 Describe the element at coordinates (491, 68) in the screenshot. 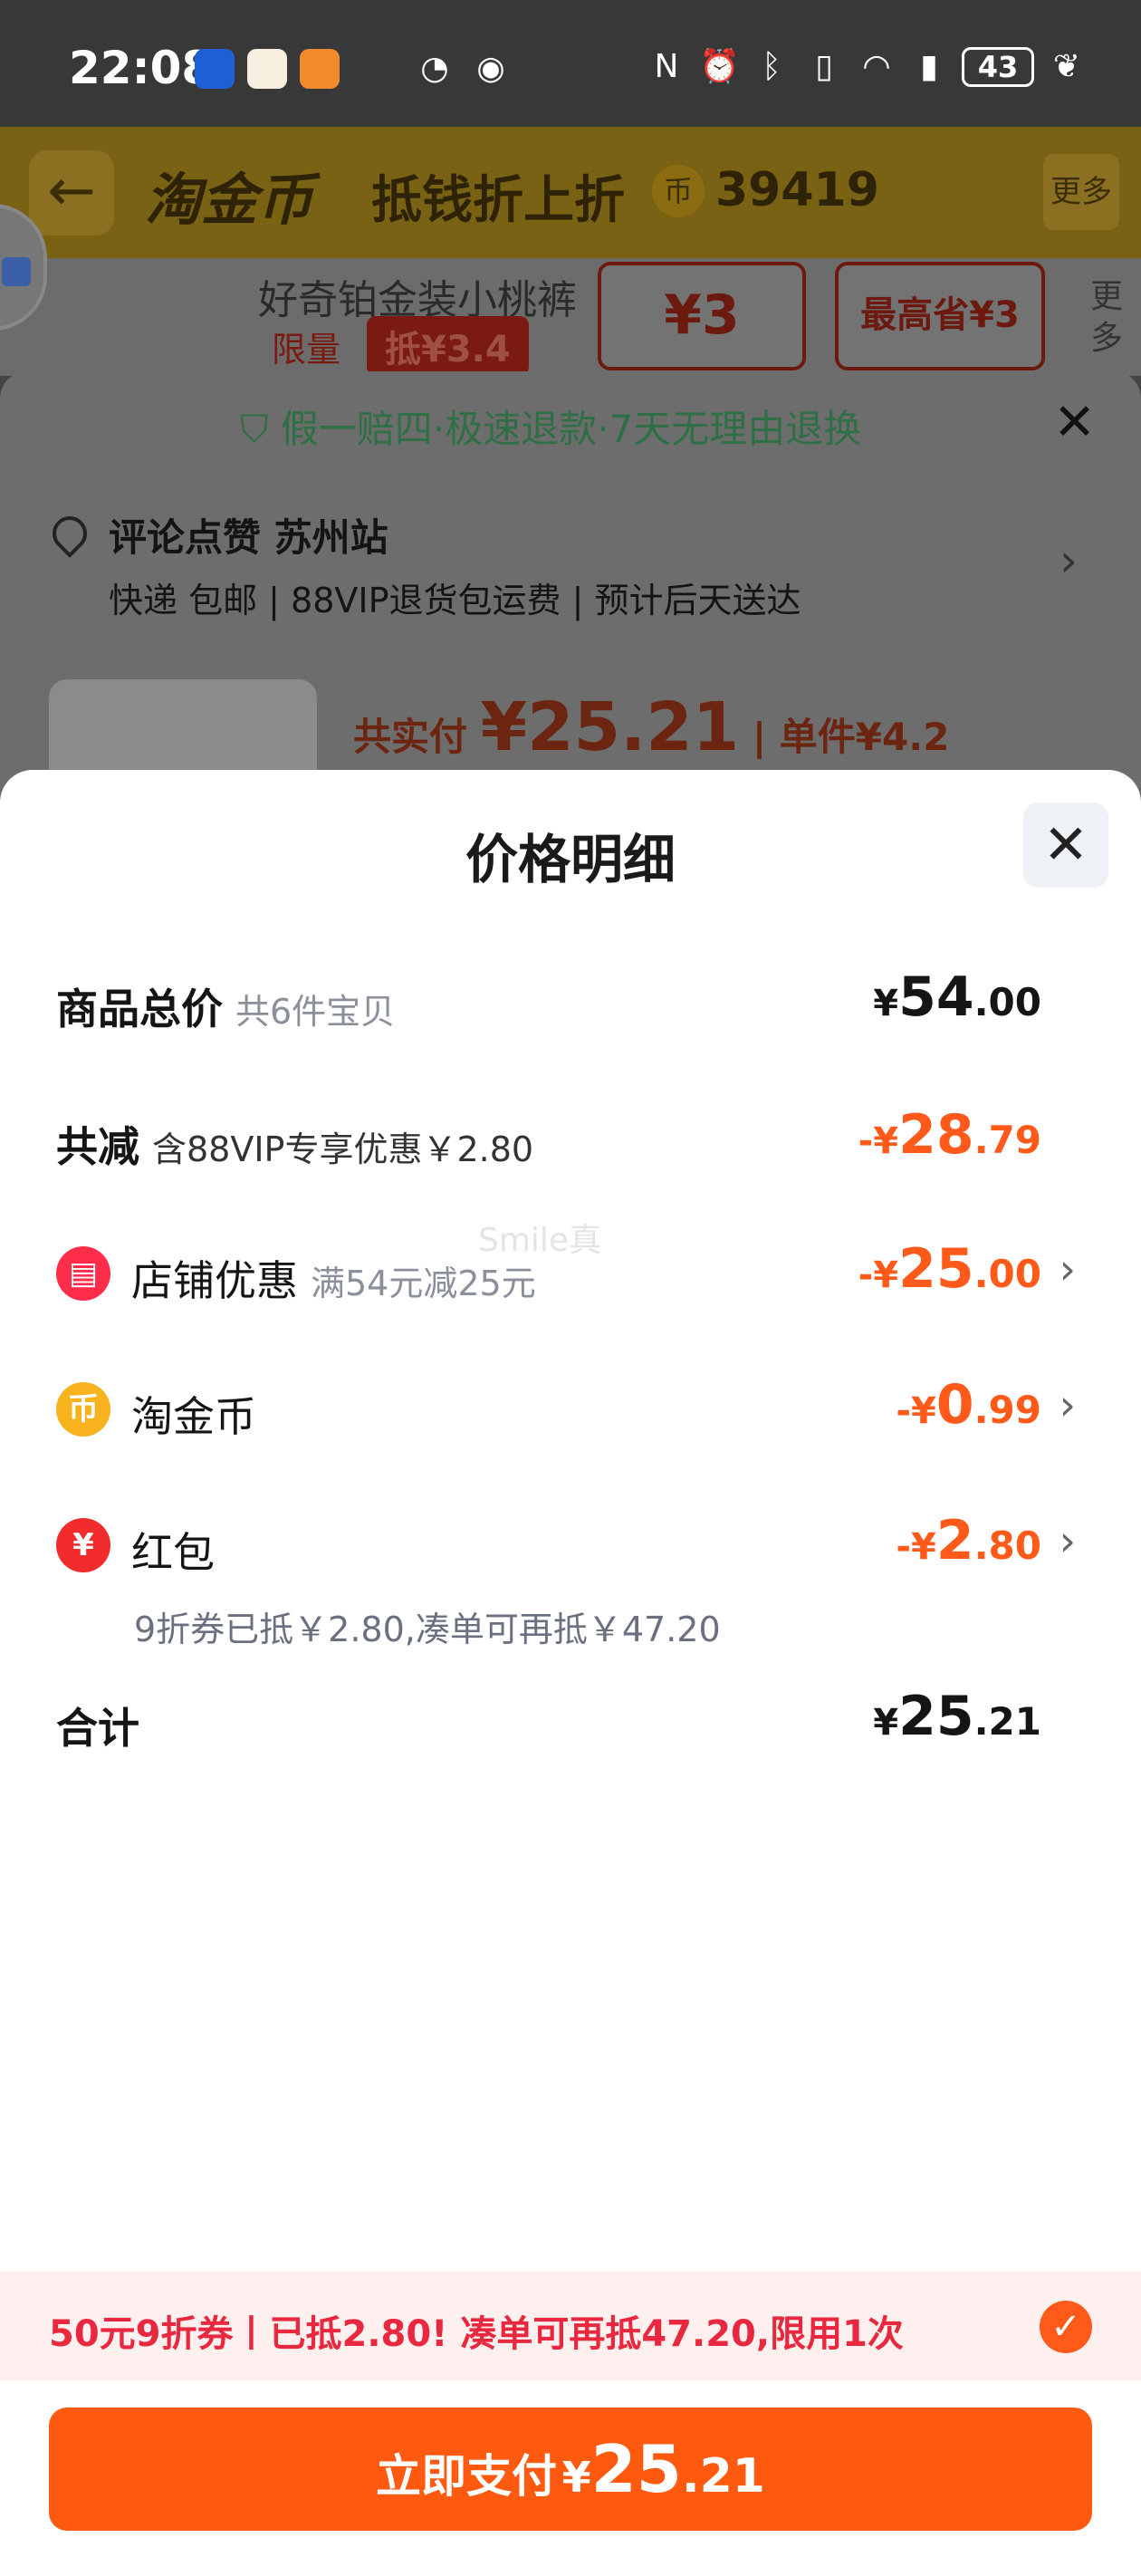

I see `eye-icon: ◉` at that location.